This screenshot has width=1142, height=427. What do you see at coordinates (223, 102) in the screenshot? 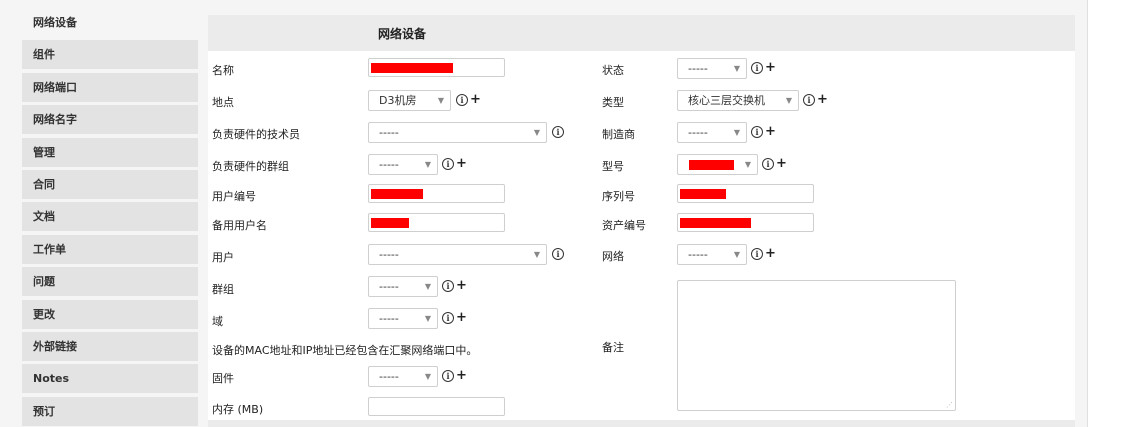
I see `location-label: 地点` at bounding box center [223, 102].